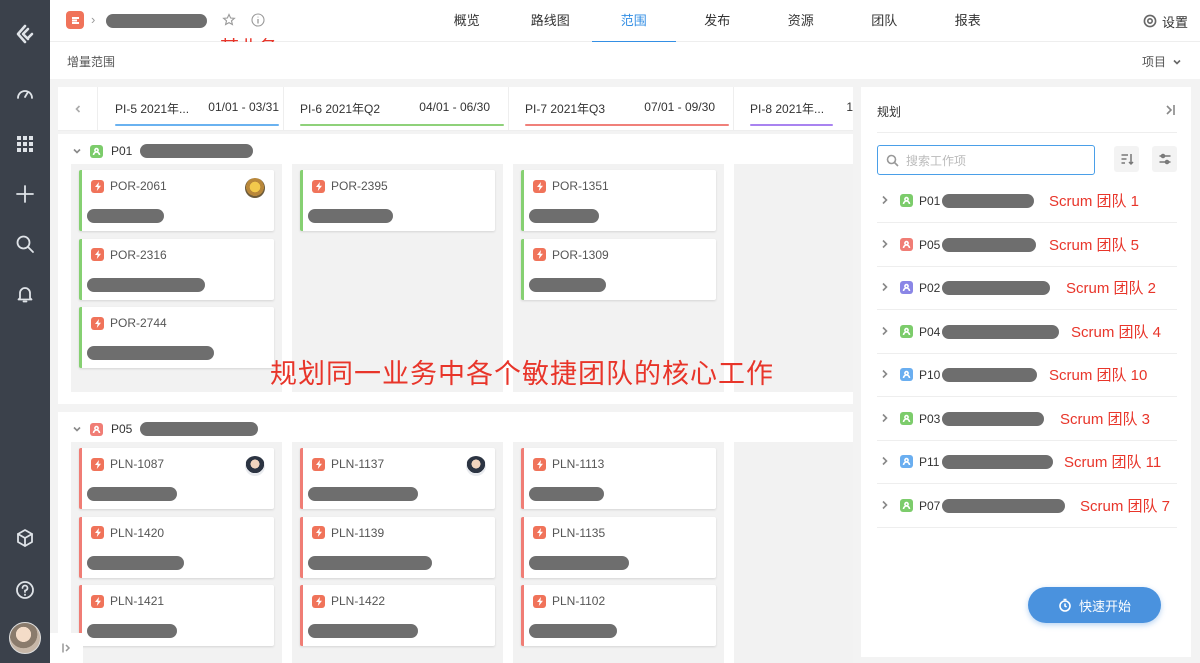 Image resolution: width=1200 pixels, height=663 pixels. What do you see at coordinates (93, 19) in the screenshot?
I see `breadcrumb-chevron-icon: ›` at bounding box center [93, 19].